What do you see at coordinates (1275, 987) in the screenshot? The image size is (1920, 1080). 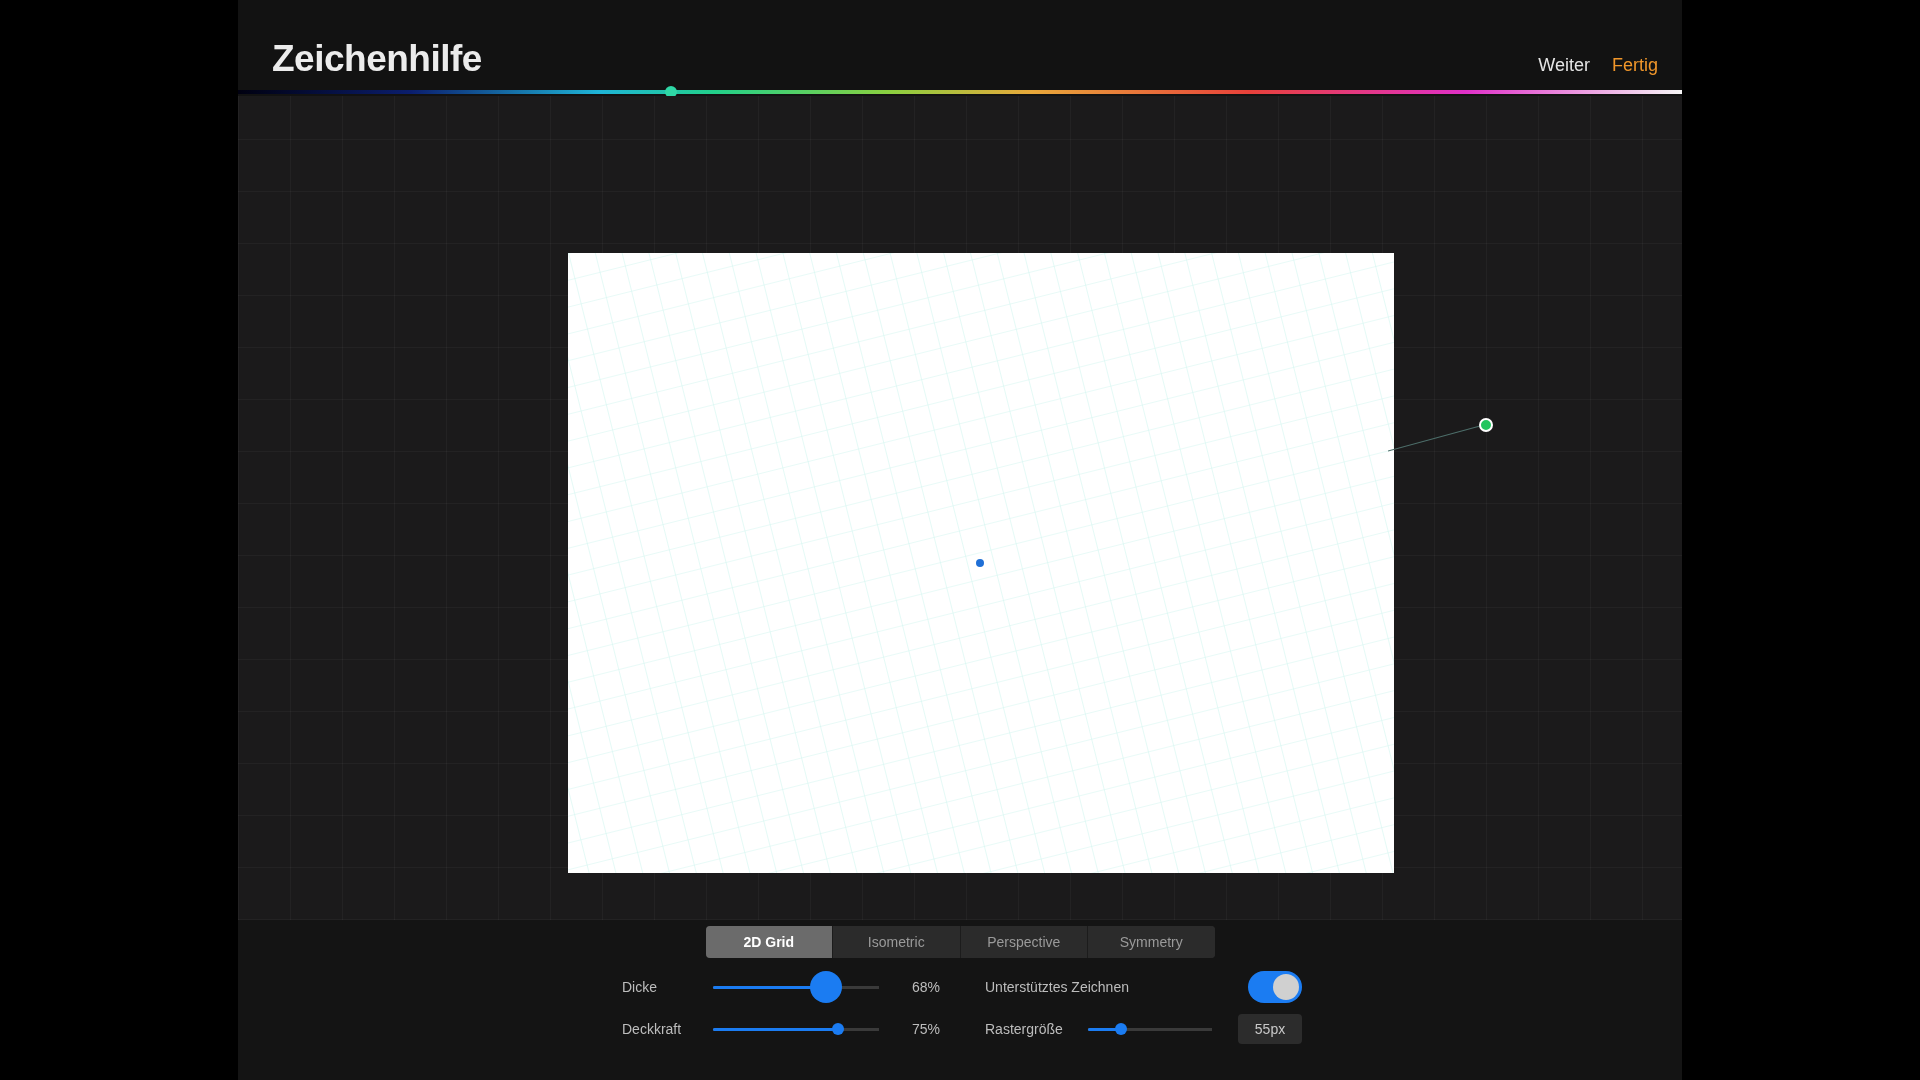 I see `toggle-switch` at bounding box center [1275, 987].